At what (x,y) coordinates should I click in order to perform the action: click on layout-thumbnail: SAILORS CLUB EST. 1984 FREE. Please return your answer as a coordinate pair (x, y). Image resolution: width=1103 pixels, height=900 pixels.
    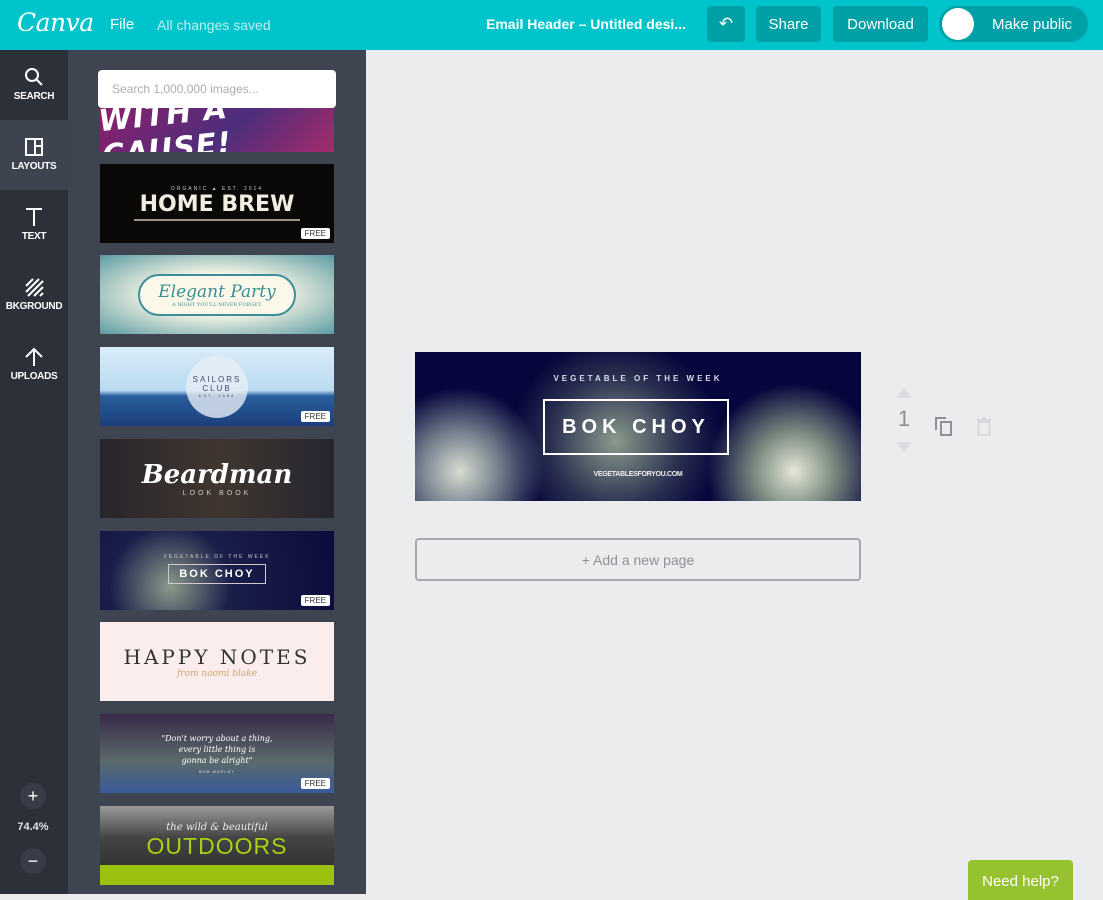
    Looking at the image, I should click on (217, 386).